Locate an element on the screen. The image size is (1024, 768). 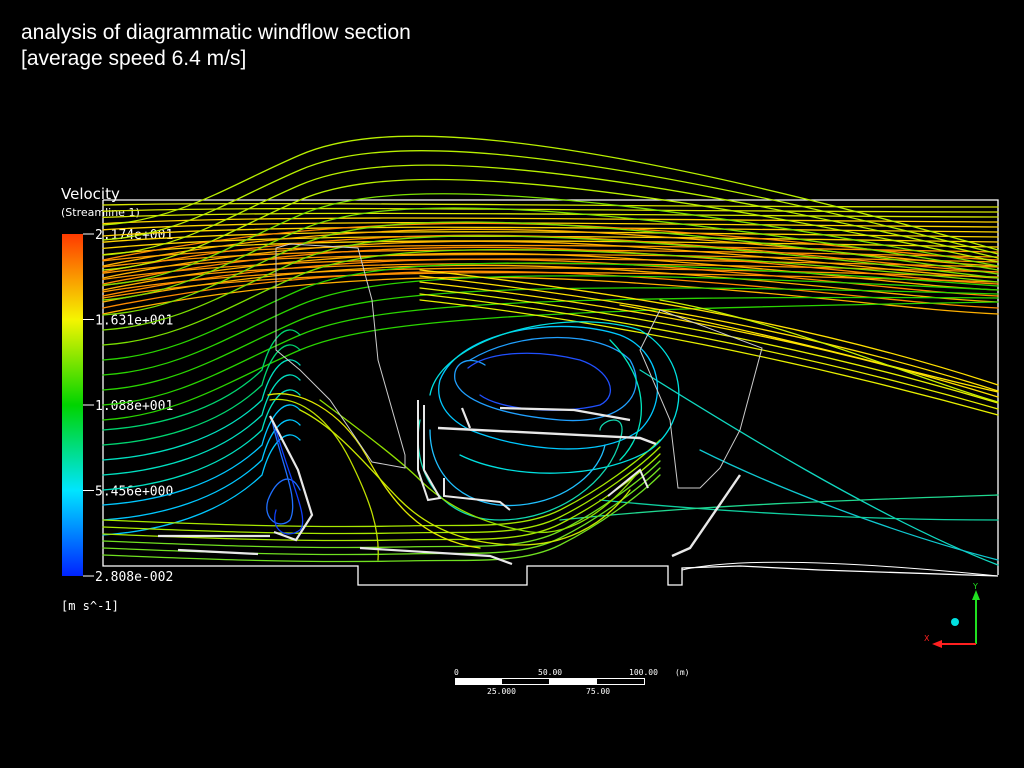
scale-label-25: 25.000 is located at coordinates (501, 691).